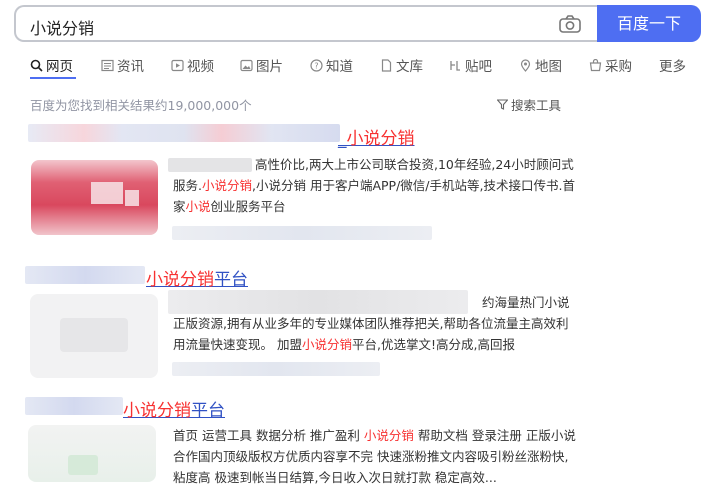  I want to click on result-snippet-line: 约海量热门小说, so click(526, 302).